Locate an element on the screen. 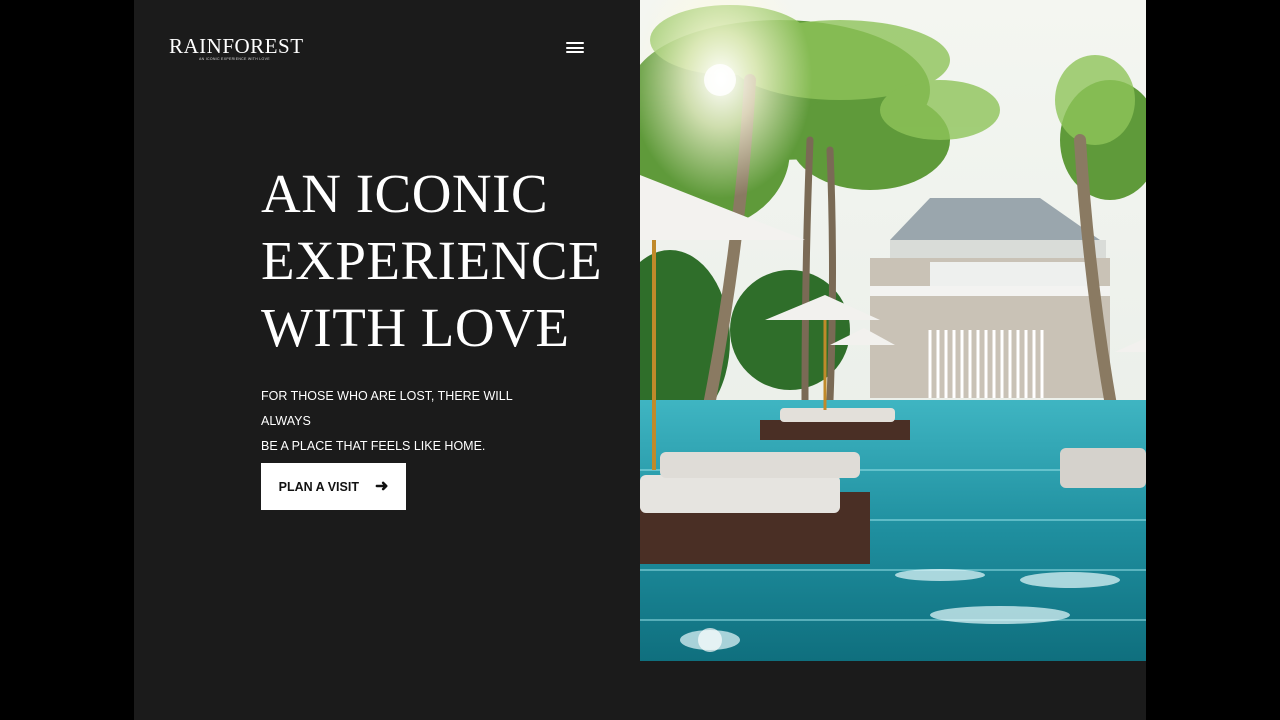  plan-a-visit-button: PLAN A VISIT ➜ is located at coordinates (333, 486).